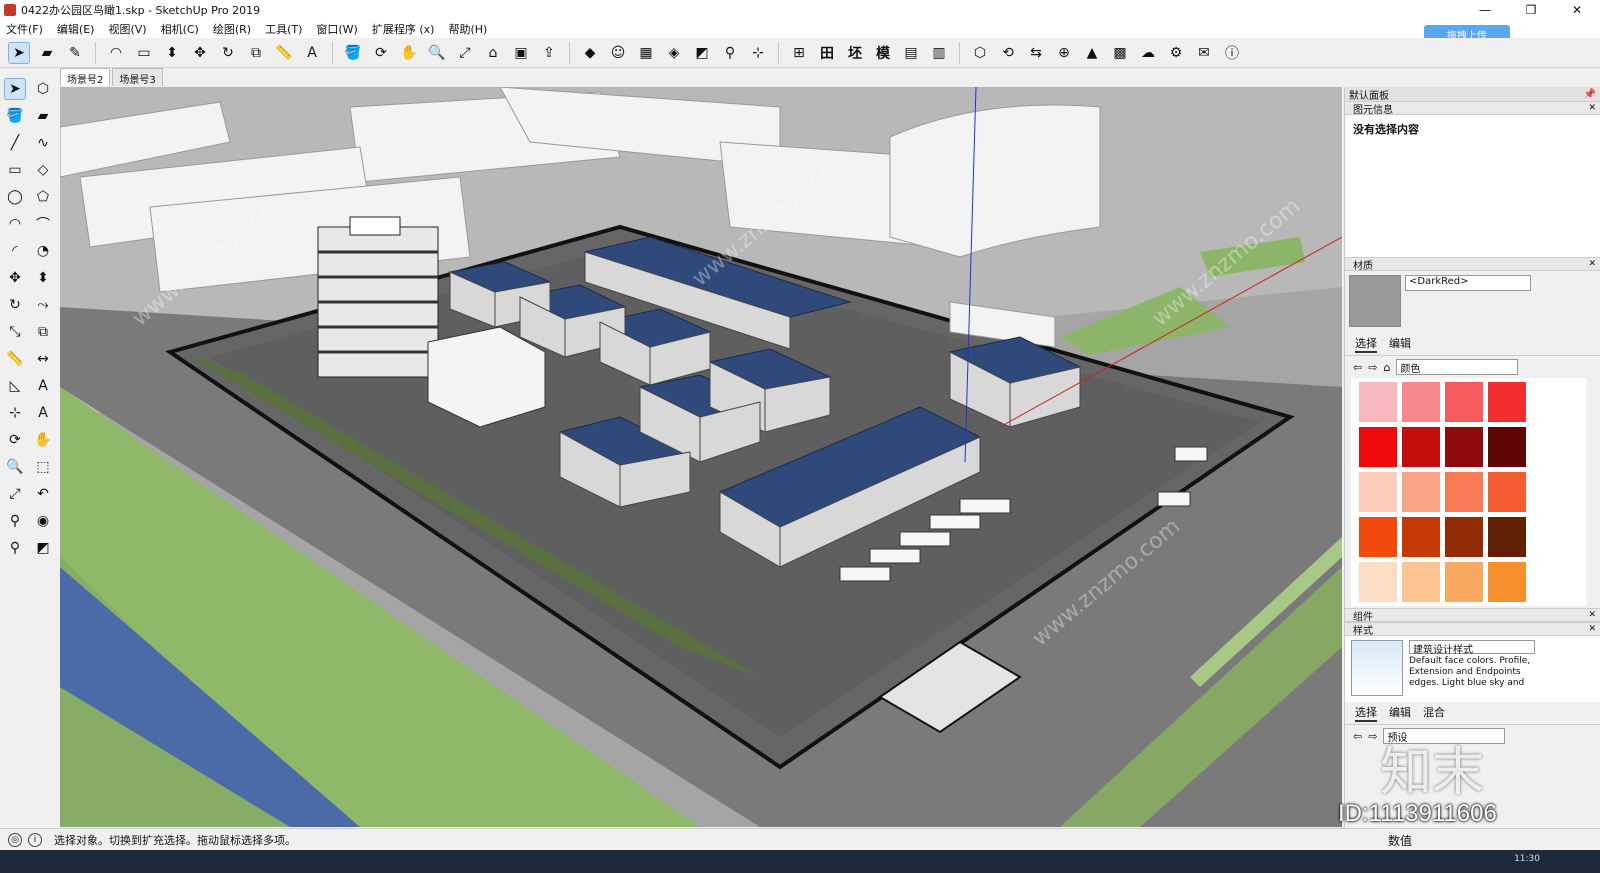 This screenshot has height=873, width=1600. I want to click on axes-icon: ⊹, so click(758, 53).